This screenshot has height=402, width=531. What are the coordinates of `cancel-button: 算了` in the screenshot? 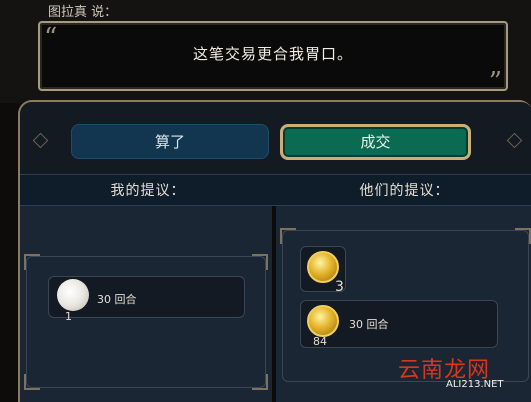 It's located at (170, 141).